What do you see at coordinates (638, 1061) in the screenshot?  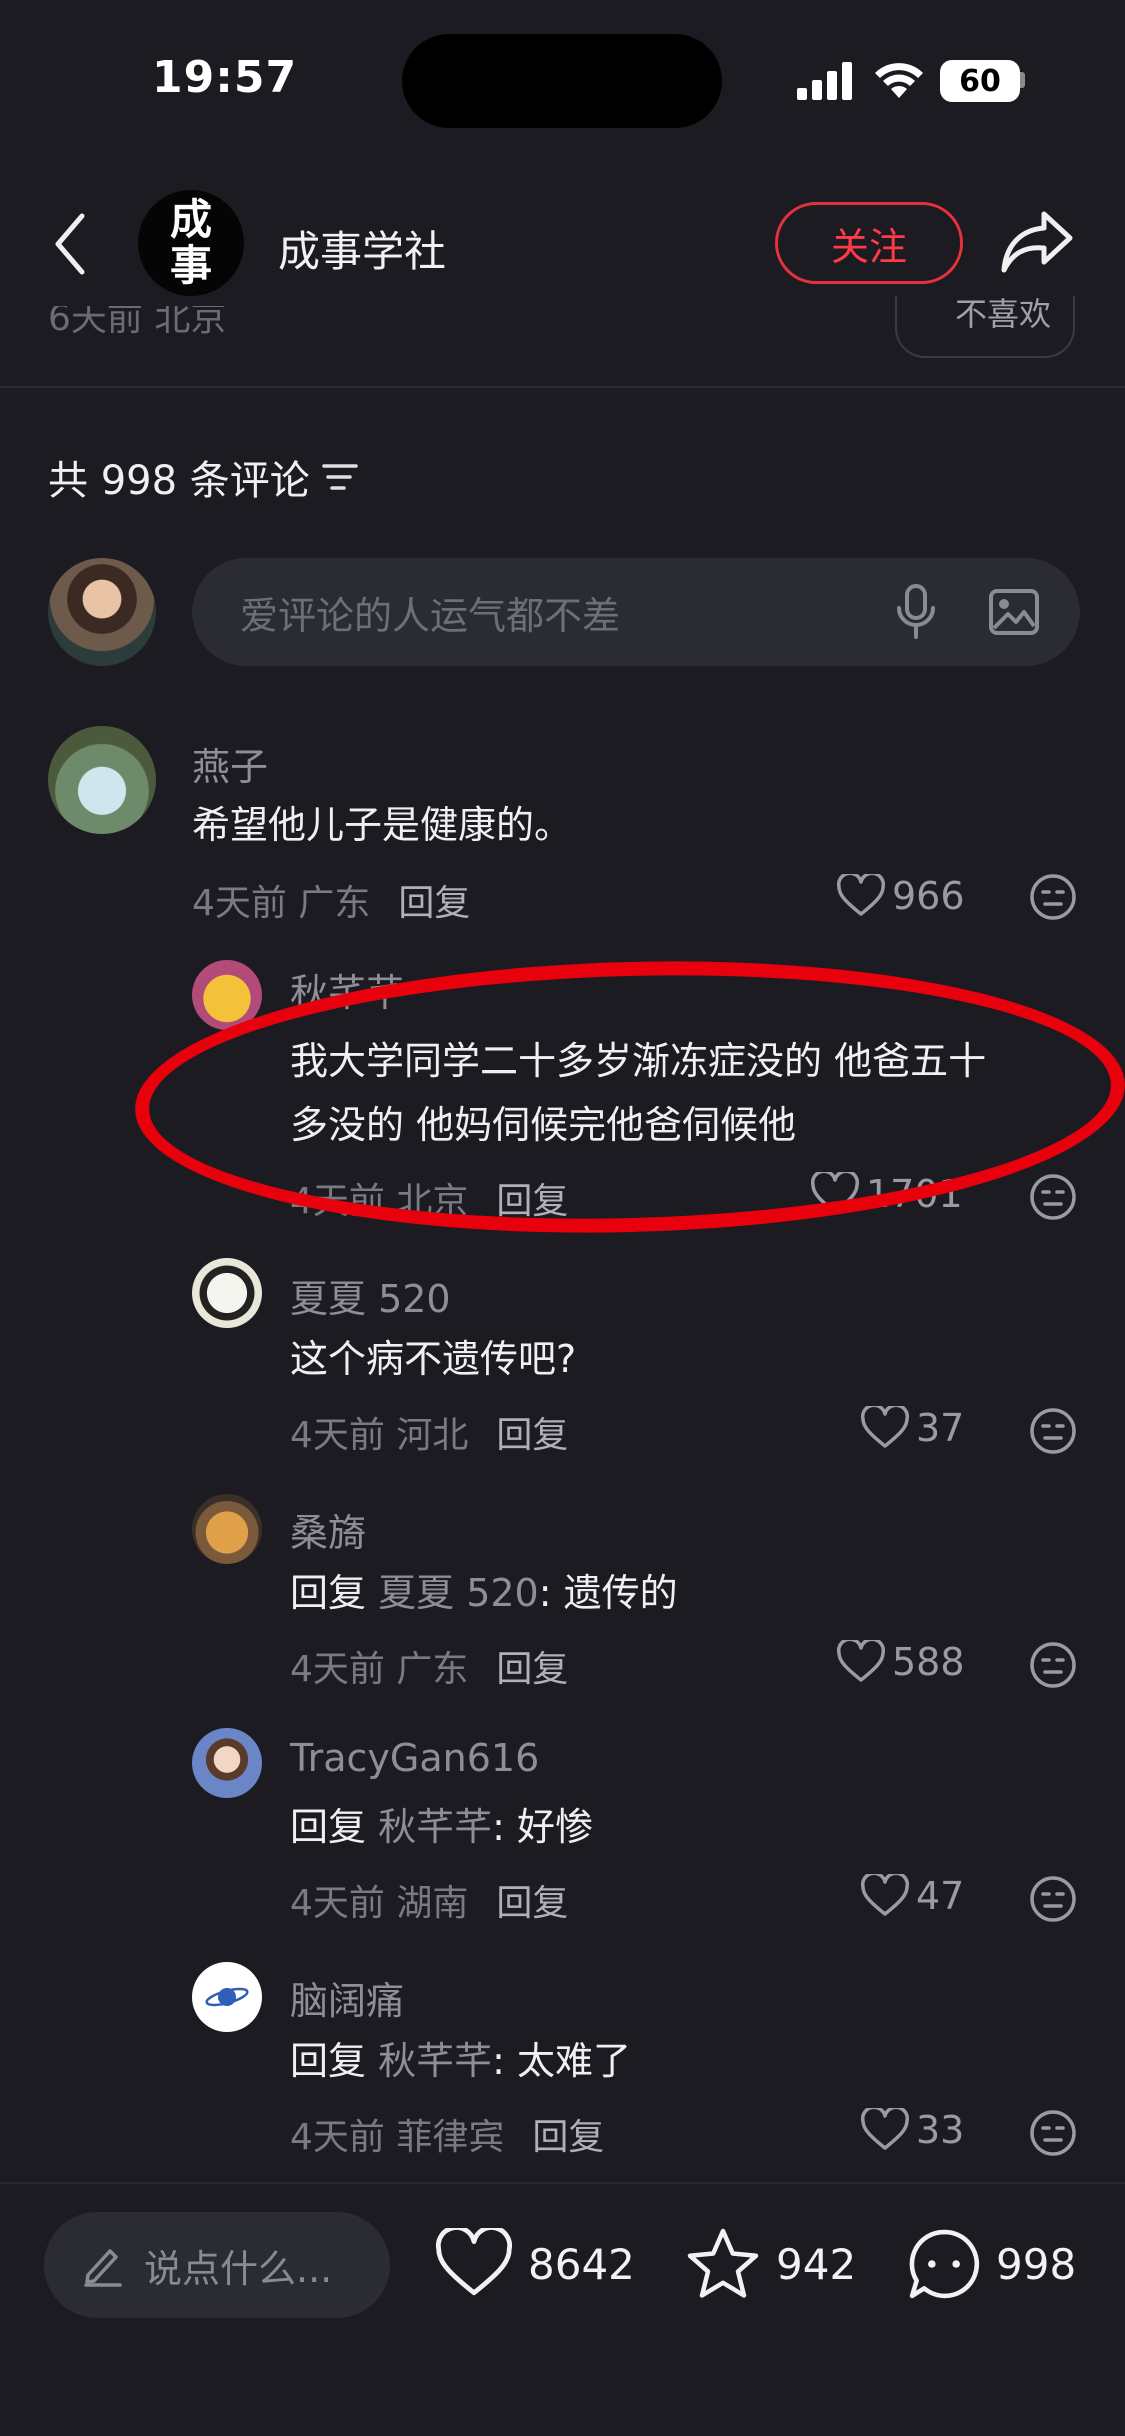 I see `comment-text-line1: 我大学同学二十多岁渐冻症没的 他爸五十` at bounding box center [638, 1061].